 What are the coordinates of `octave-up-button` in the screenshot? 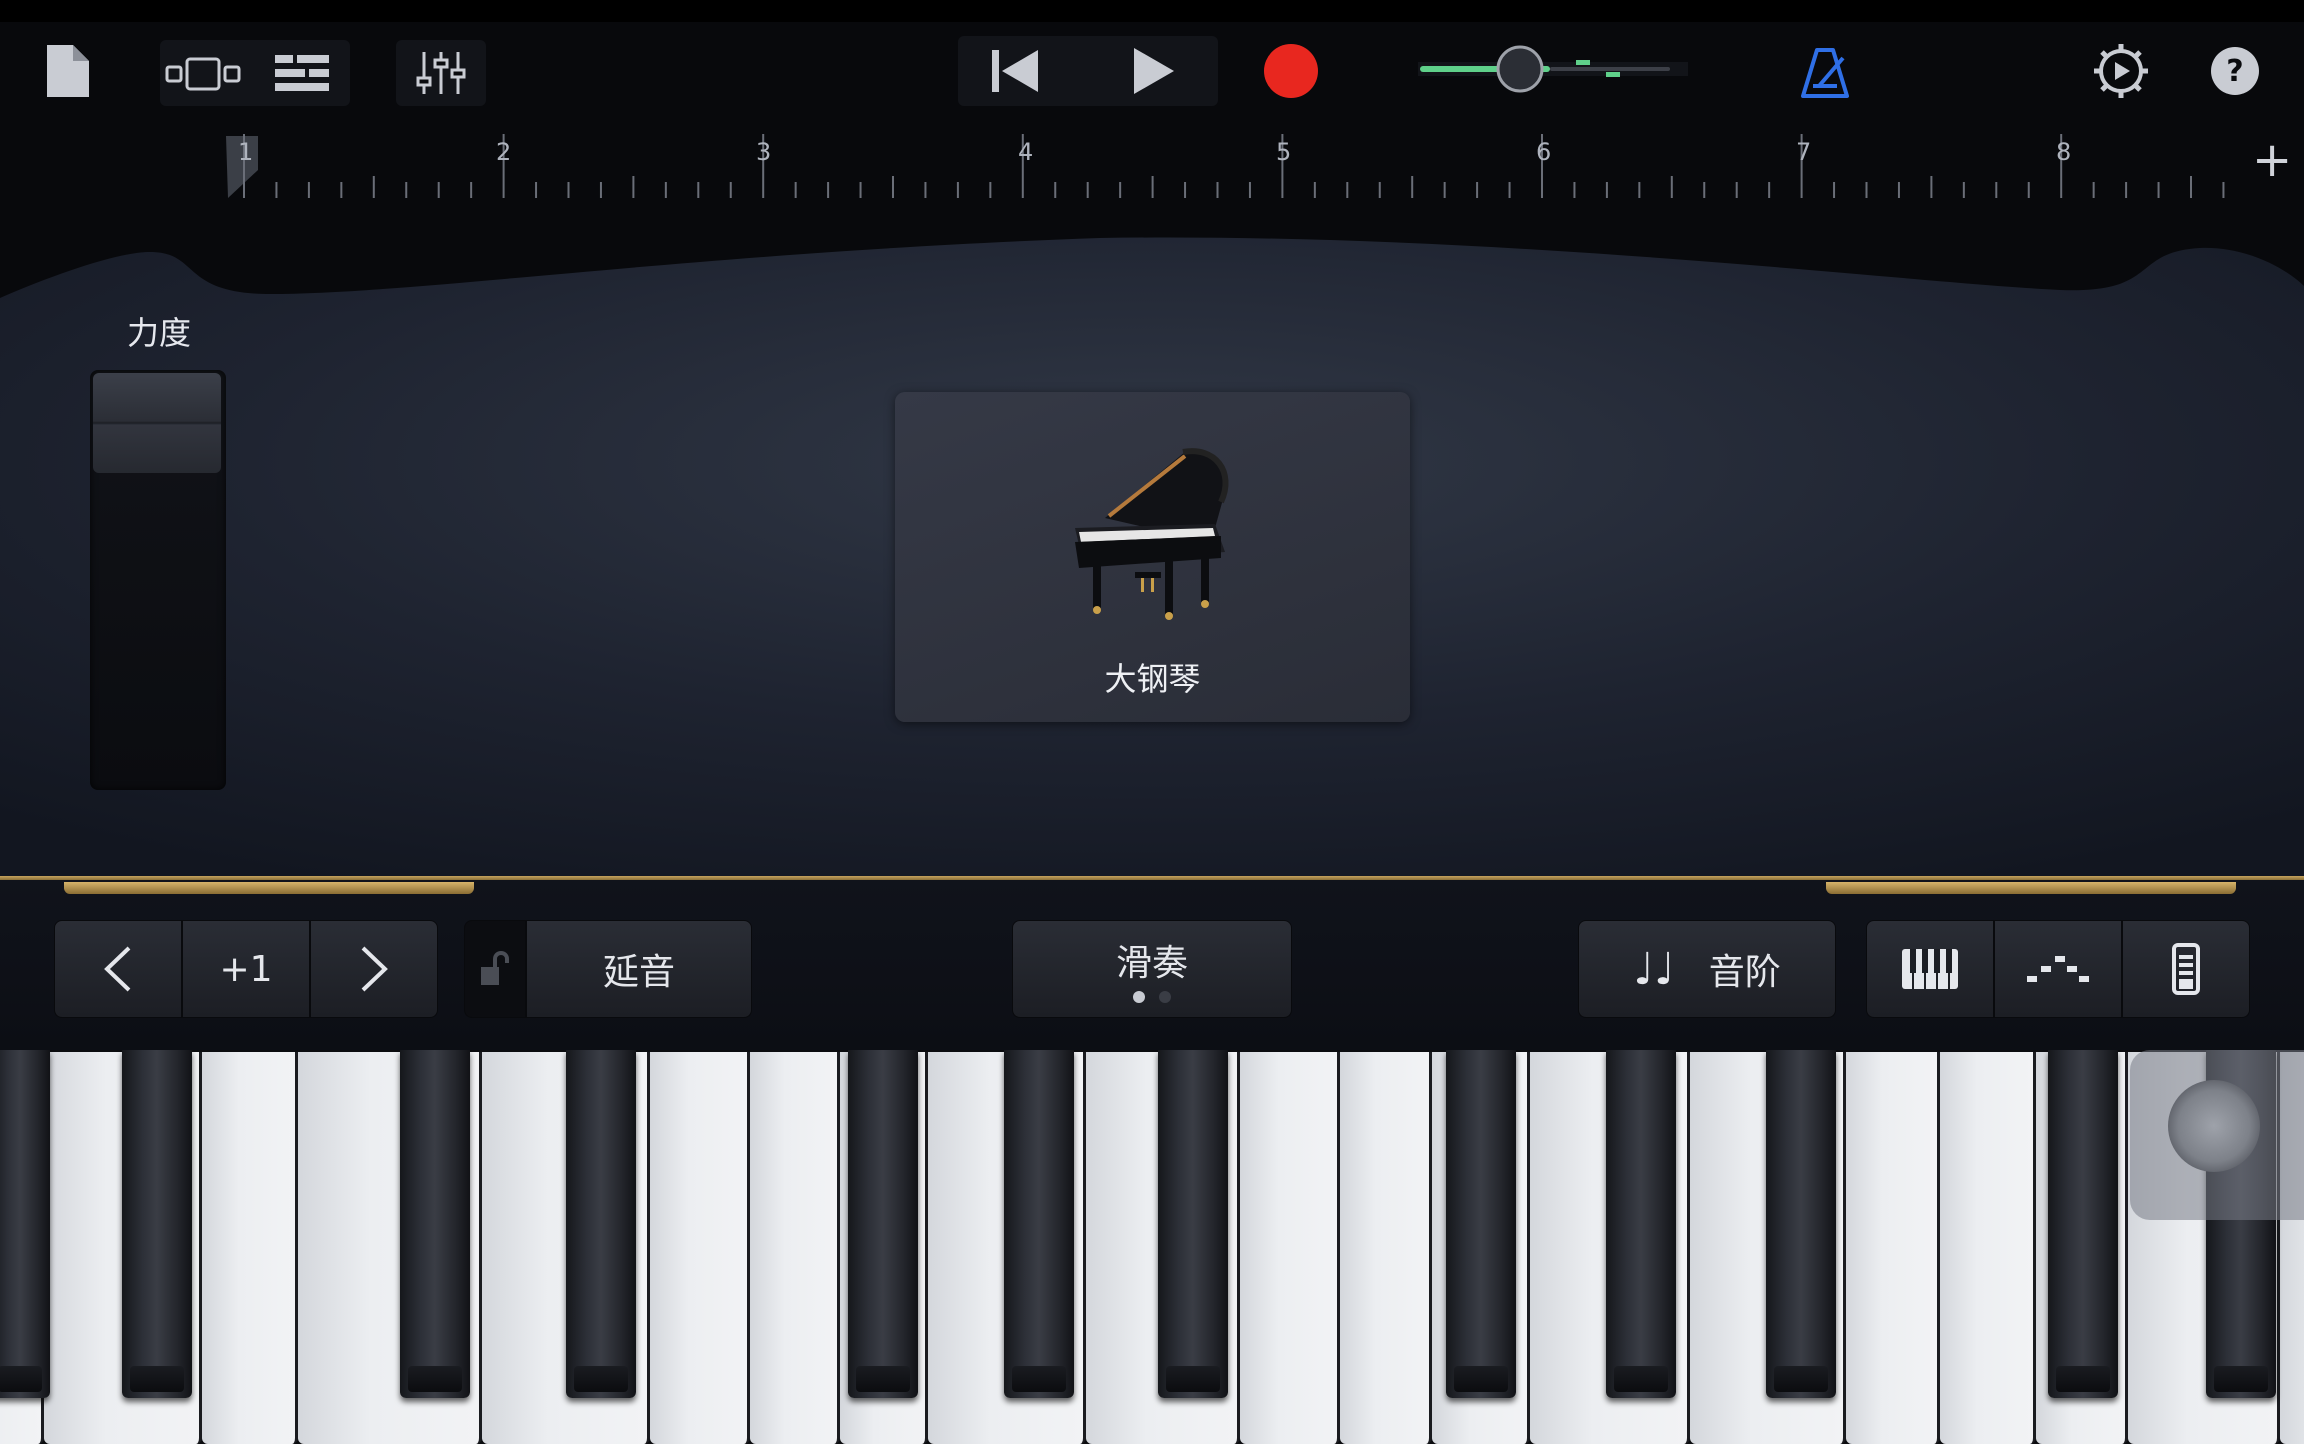 It's located at (374, 969).